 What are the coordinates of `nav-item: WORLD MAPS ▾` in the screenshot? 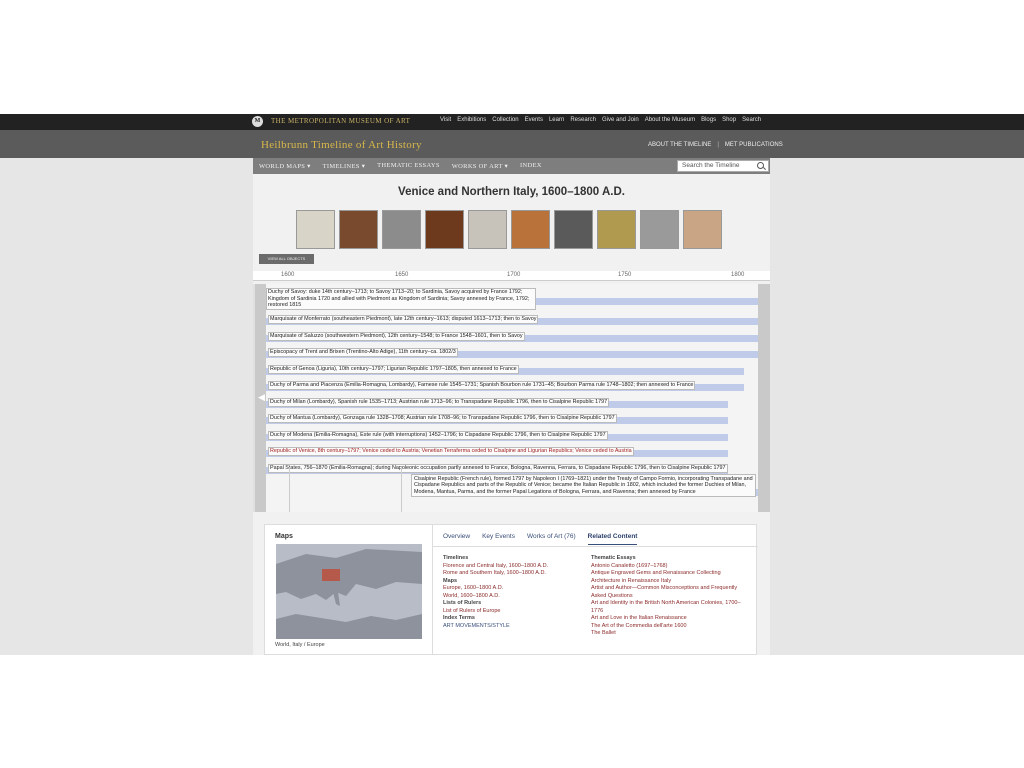 It's located at (285, 166).